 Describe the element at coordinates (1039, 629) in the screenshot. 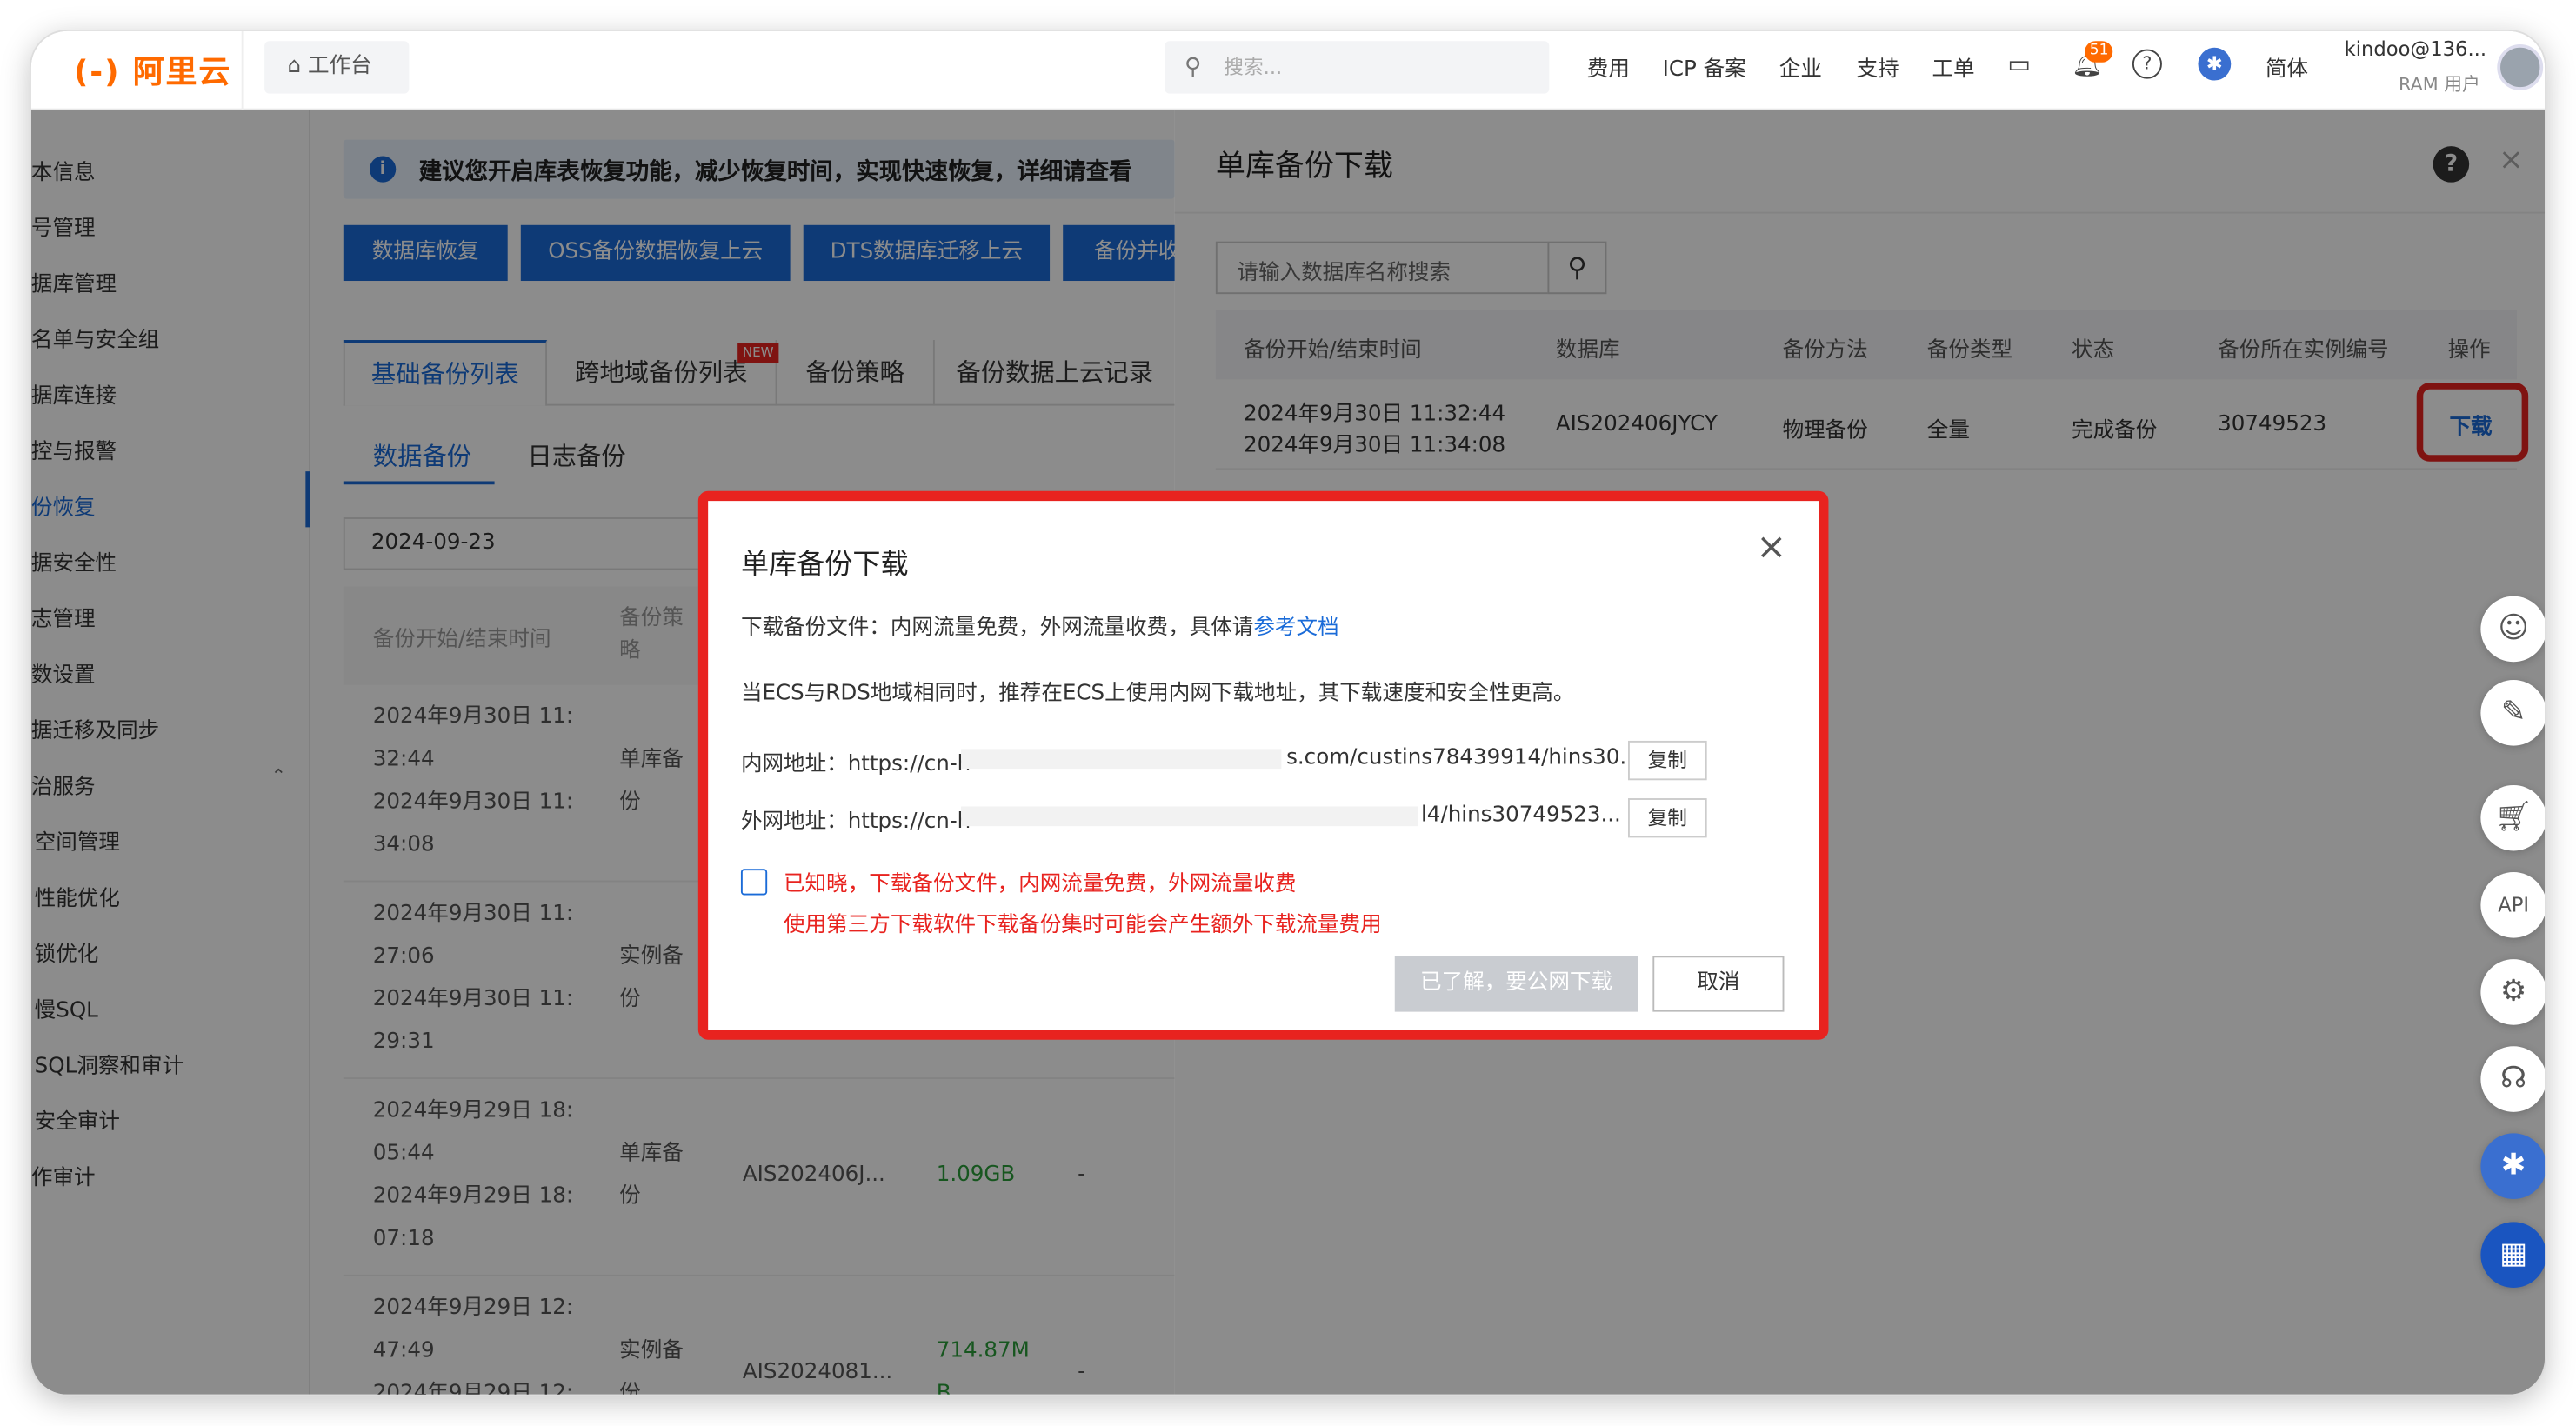

I see `download-note: 下载备份文件：内网流量免费，外网流量收费，具体请参考文档` at that location.